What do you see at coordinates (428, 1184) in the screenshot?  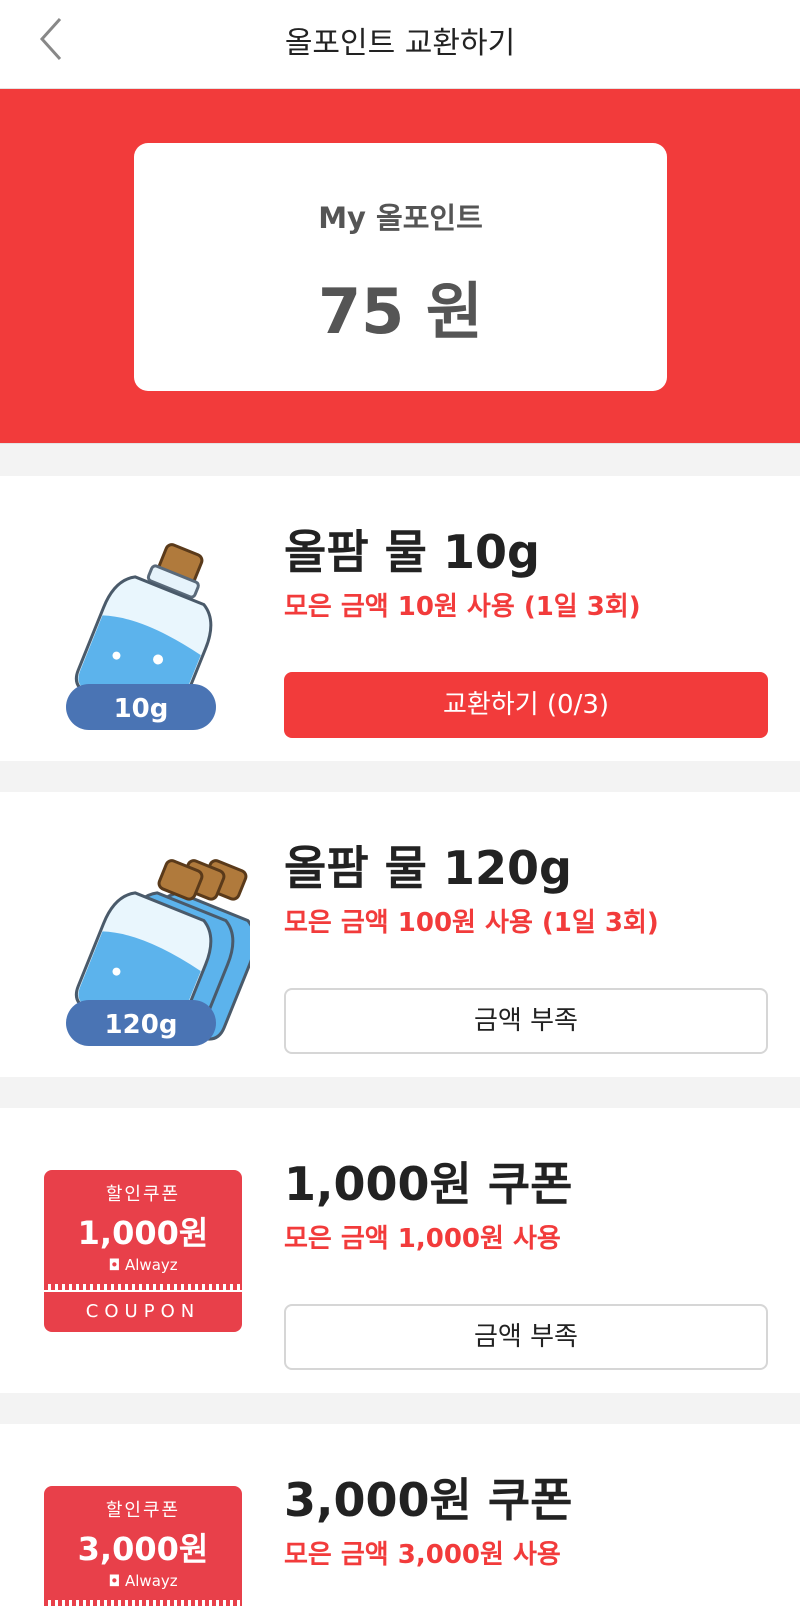 I see `item-title: 1,000원 쿠폰` at bounding box center [428, 1184].